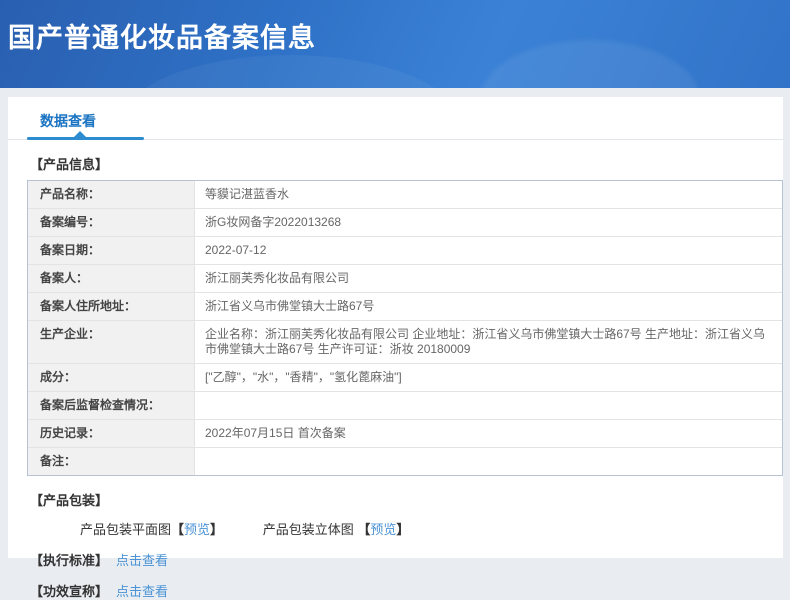  I want to click on packaging-stereo-label: 产品包装立体图, so click(308, 529).